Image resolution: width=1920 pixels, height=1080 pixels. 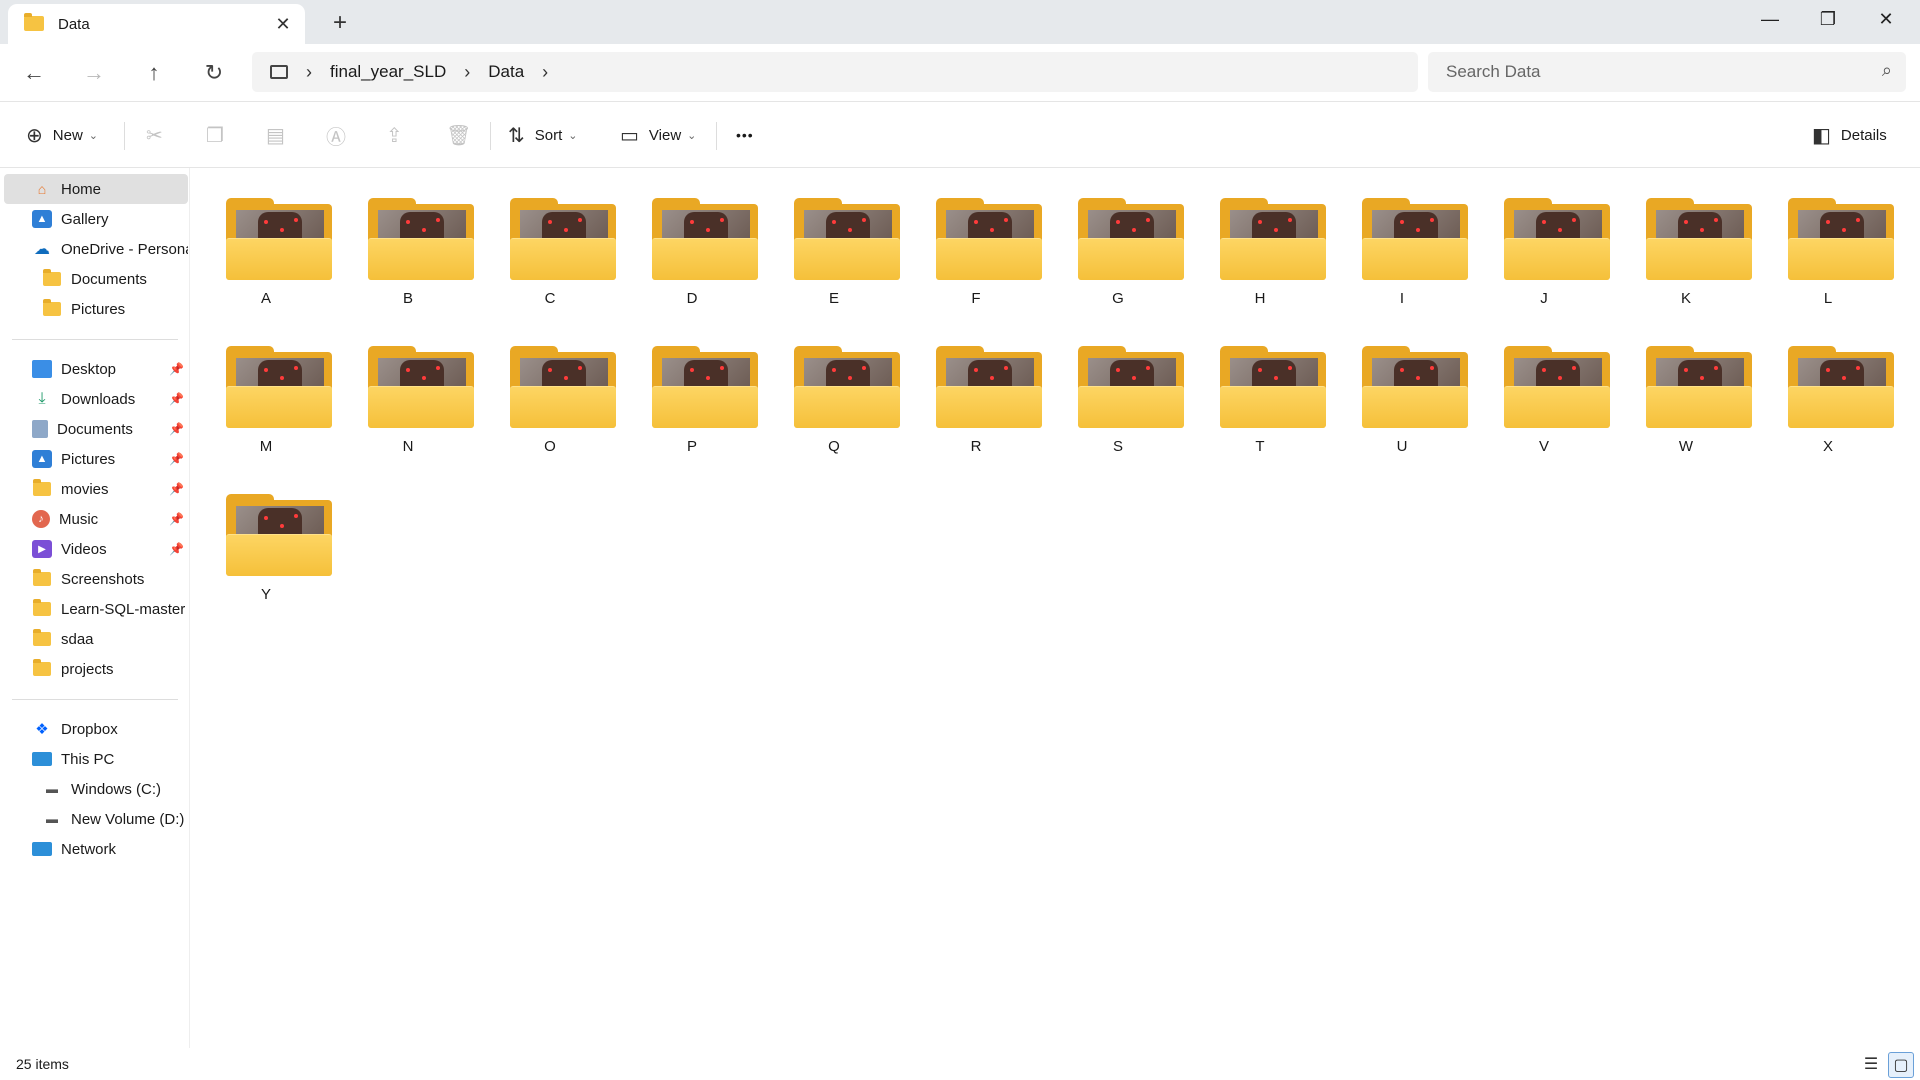 I want to click on sidebar-item-drive-c: ▬ Windows (C:), so click(x=96, y=789).